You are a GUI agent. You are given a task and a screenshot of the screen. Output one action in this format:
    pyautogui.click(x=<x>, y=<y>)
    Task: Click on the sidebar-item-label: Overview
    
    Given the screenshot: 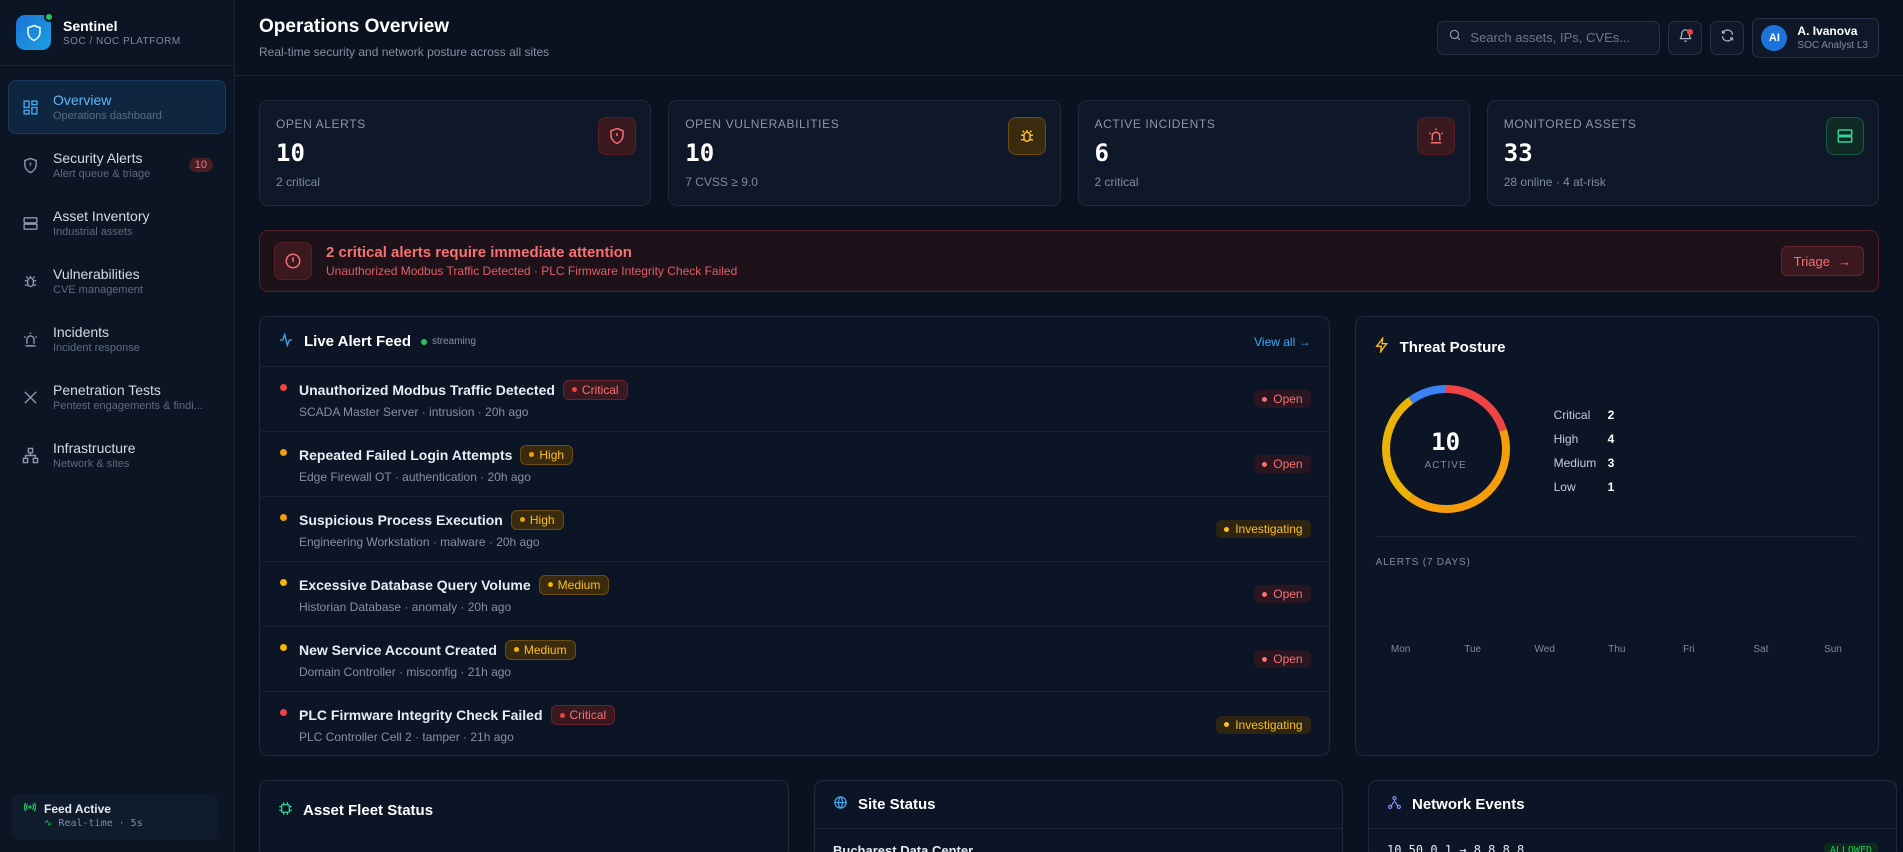 What is the action you would take?
    pyautogui.click(x=82, y=100)
    